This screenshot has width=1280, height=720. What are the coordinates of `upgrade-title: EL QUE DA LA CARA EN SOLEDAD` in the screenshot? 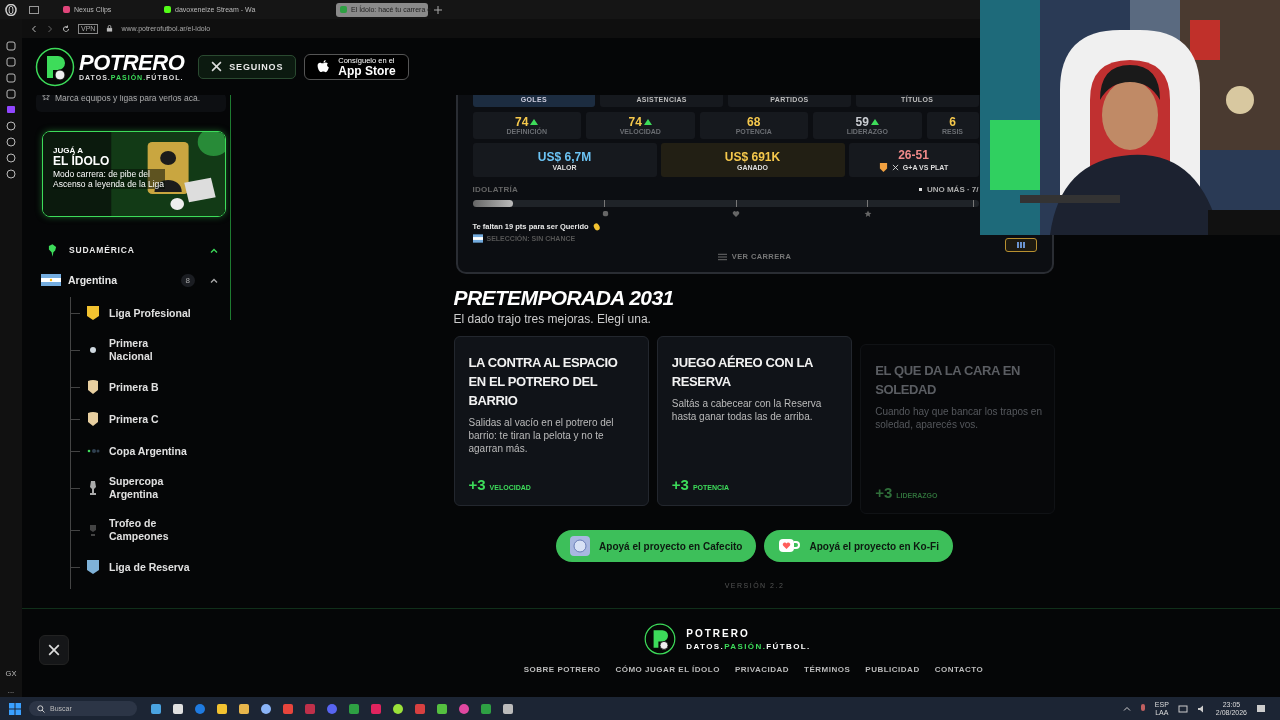 It's located at (948, 380).